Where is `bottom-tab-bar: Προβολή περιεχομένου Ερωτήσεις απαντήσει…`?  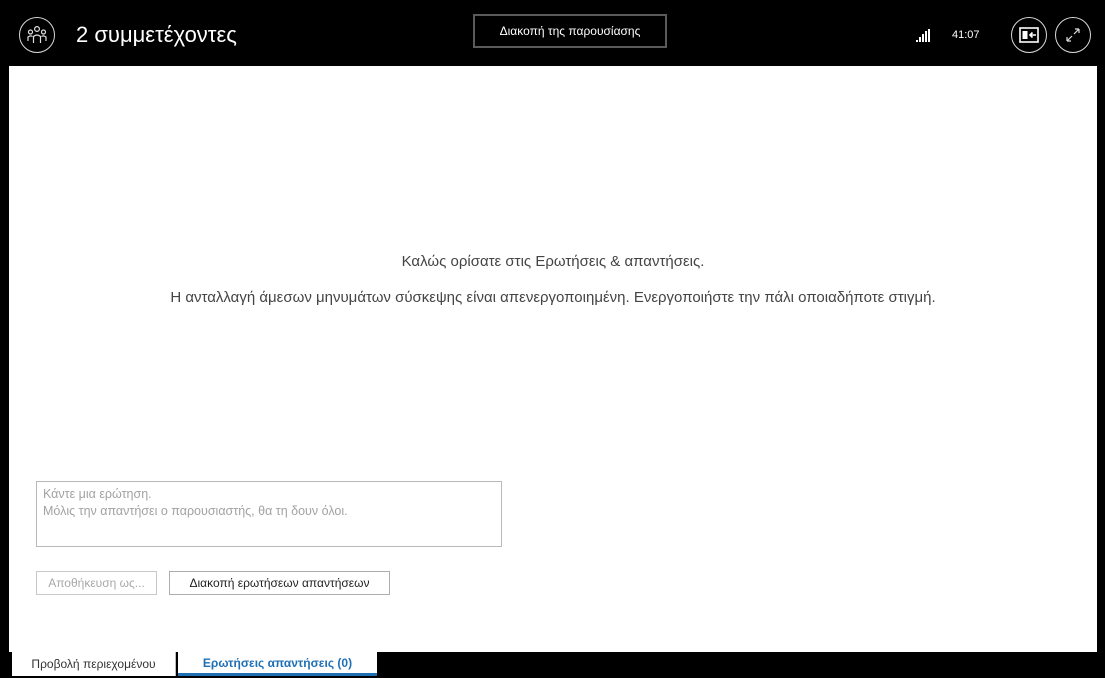 bottom-tab-bar: Προβολή περιεχομένου Ερωτήσεις απαντήσει… is located at coordinates (553, 665).